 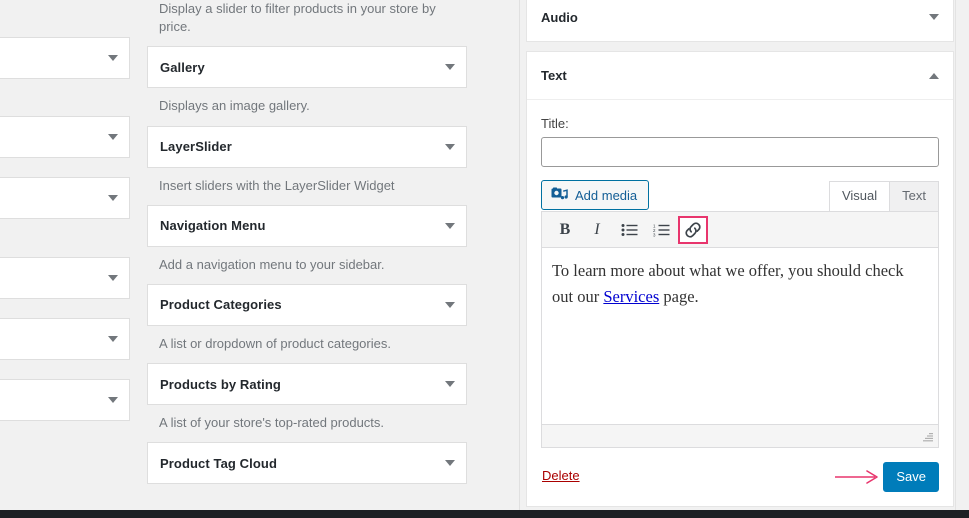 What do you see at coordinates (219, 463) in the screenshot?
I see `widget-title: Product Tag Cloud` at bounding box center [219, 463].